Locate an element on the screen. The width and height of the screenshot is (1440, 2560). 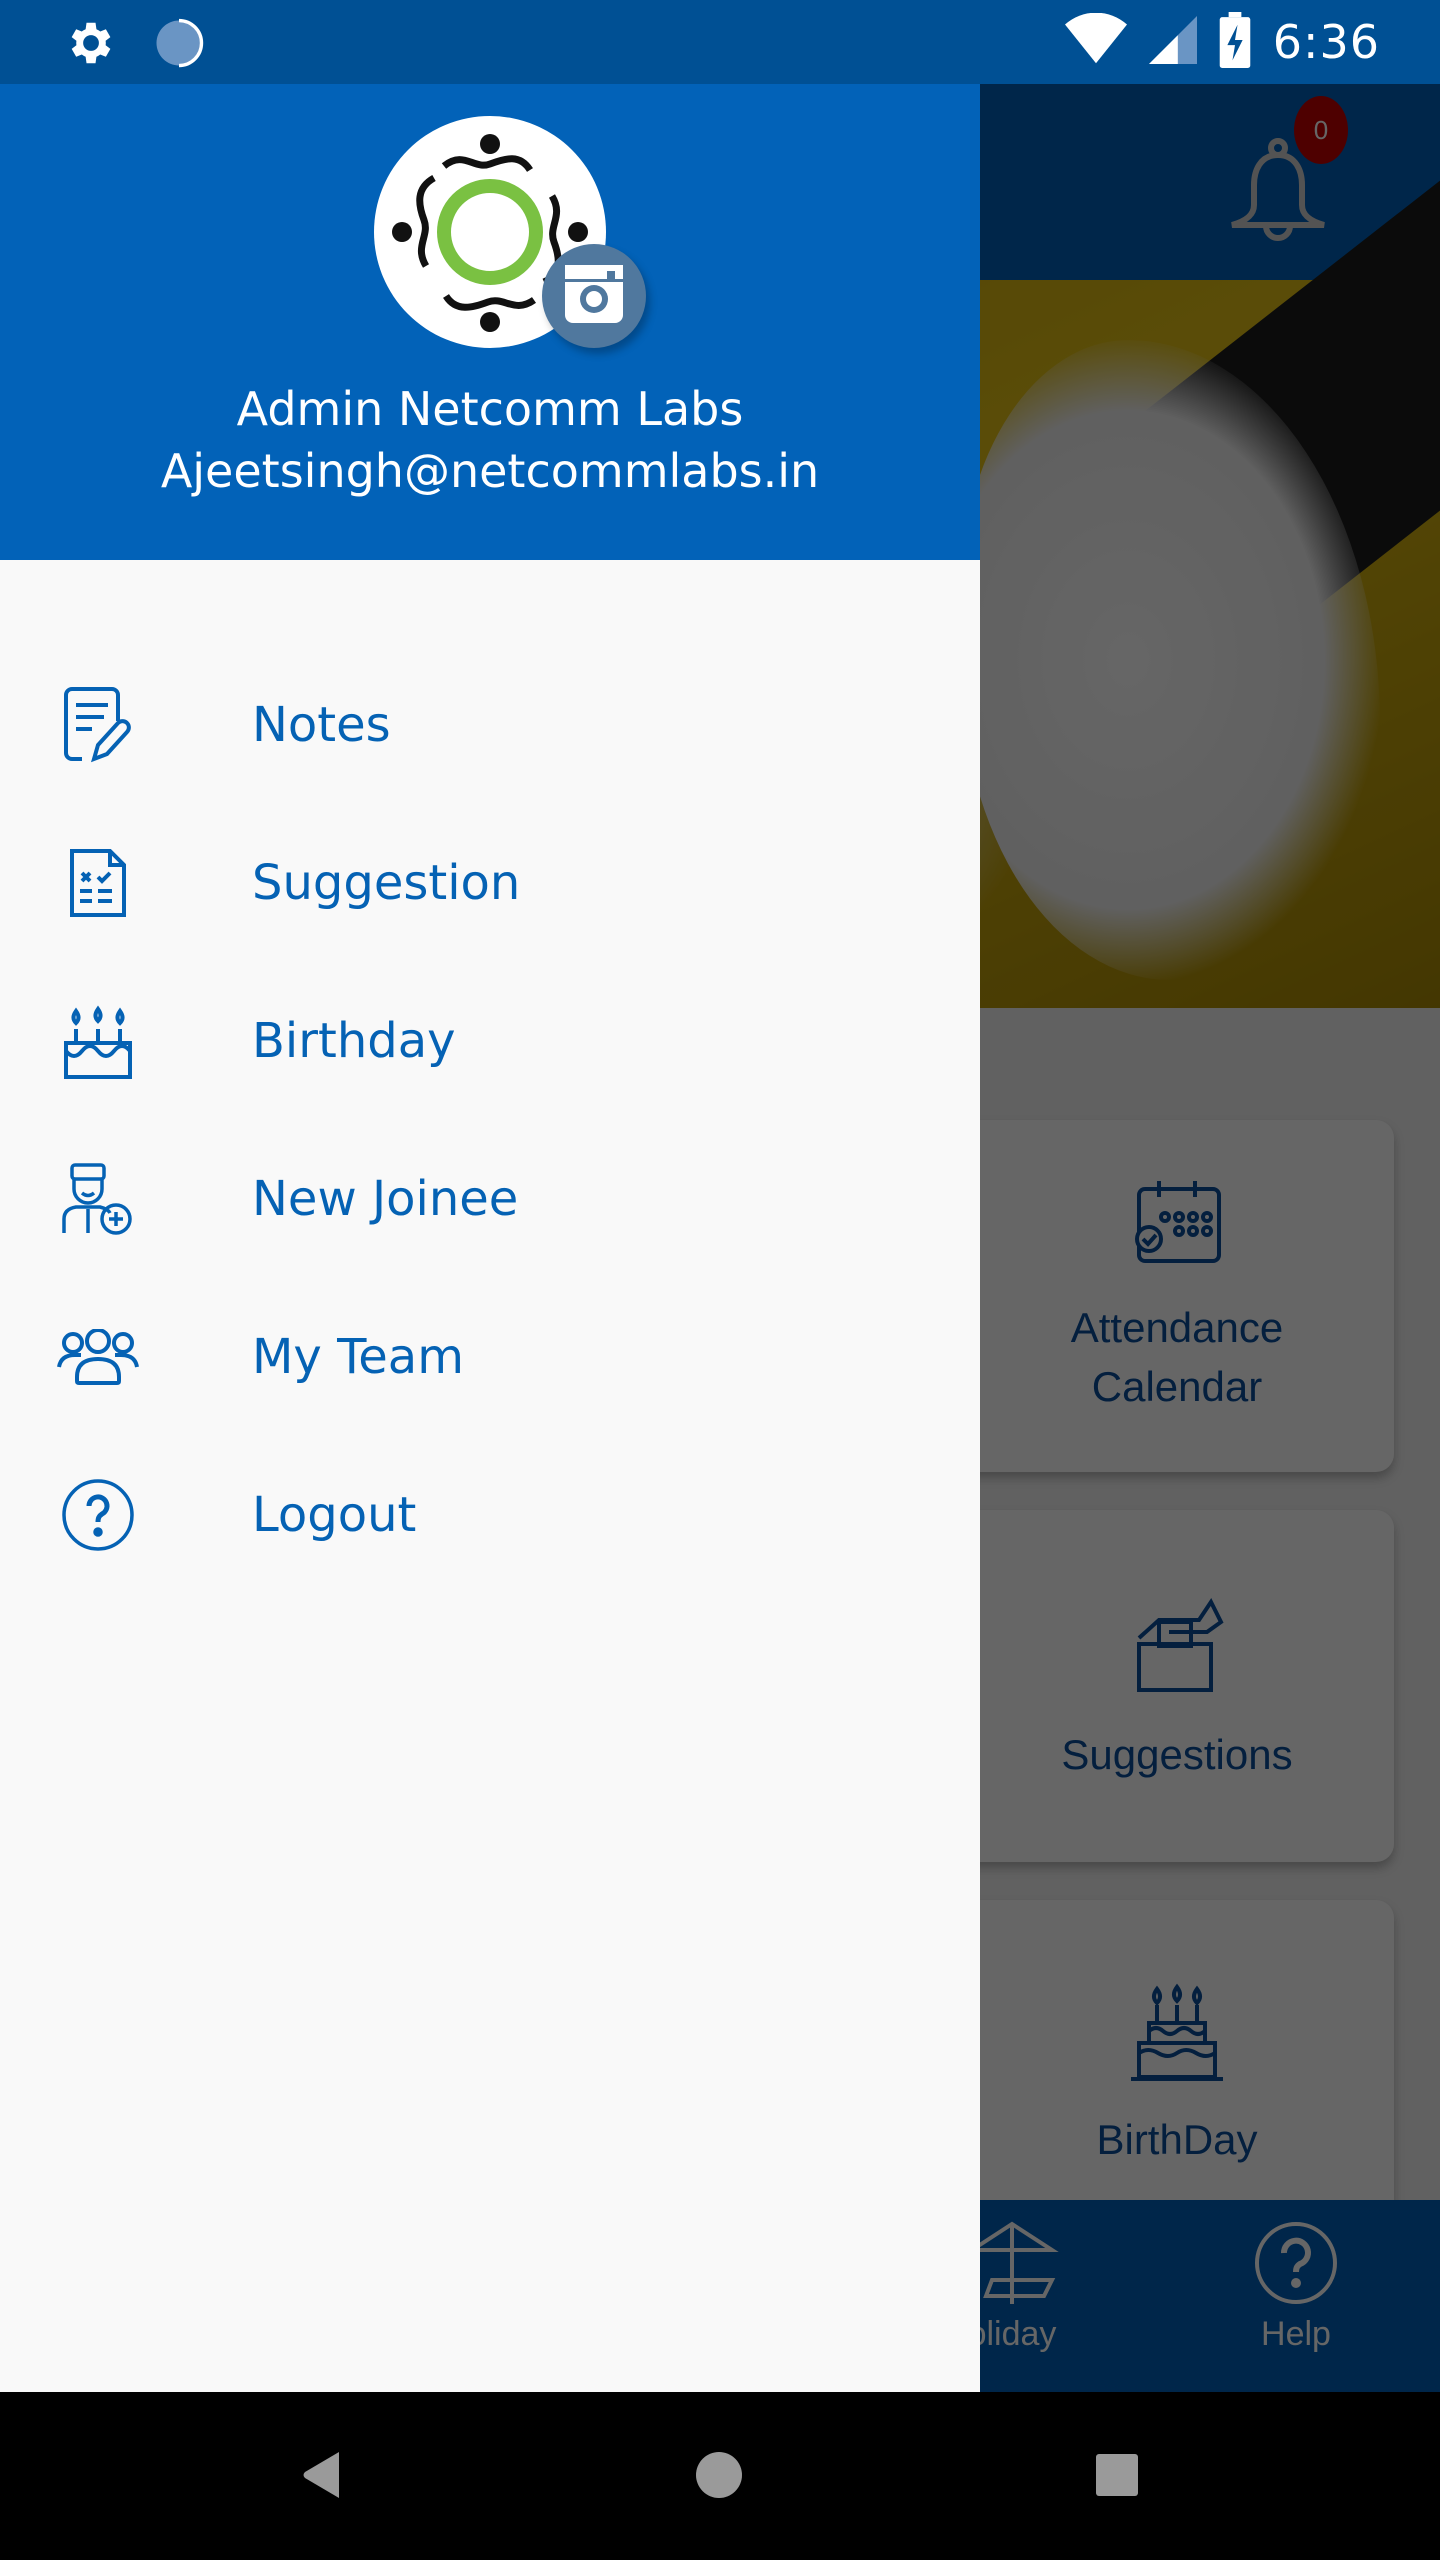
home-icon is located at coordinates (719, 2477).